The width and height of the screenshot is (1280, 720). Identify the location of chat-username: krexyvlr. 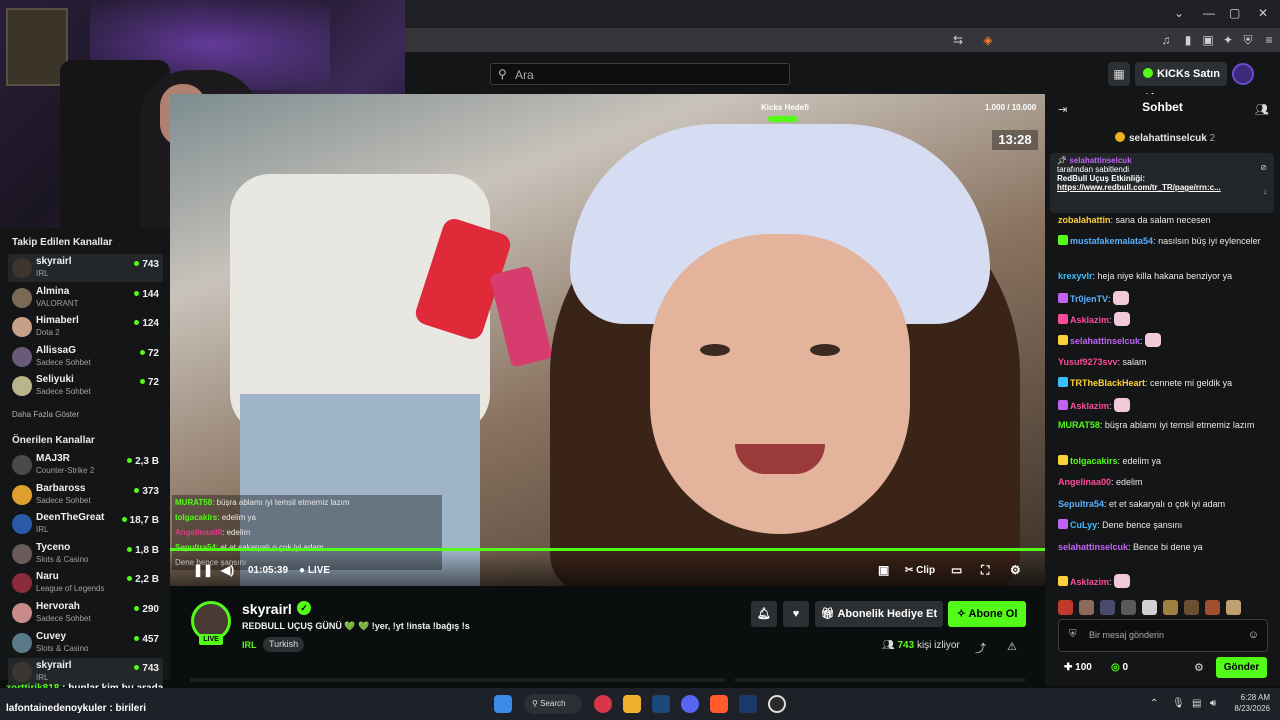
(1075, 276).